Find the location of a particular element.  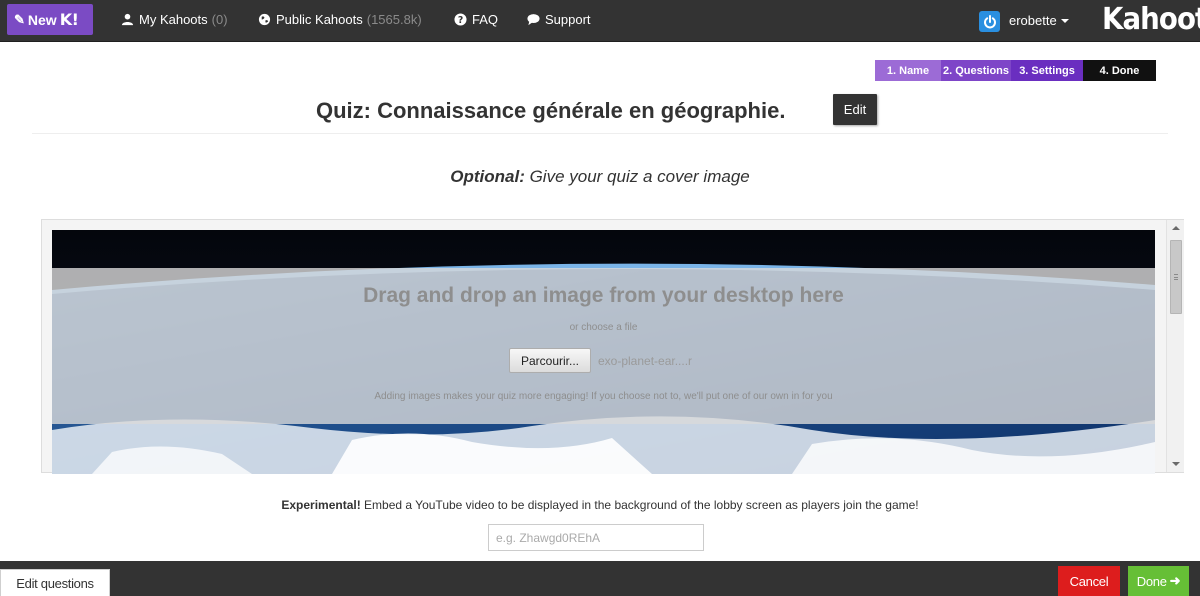

selected-file-name: exo-planet-ear....r is located at coordinates (645, 360).